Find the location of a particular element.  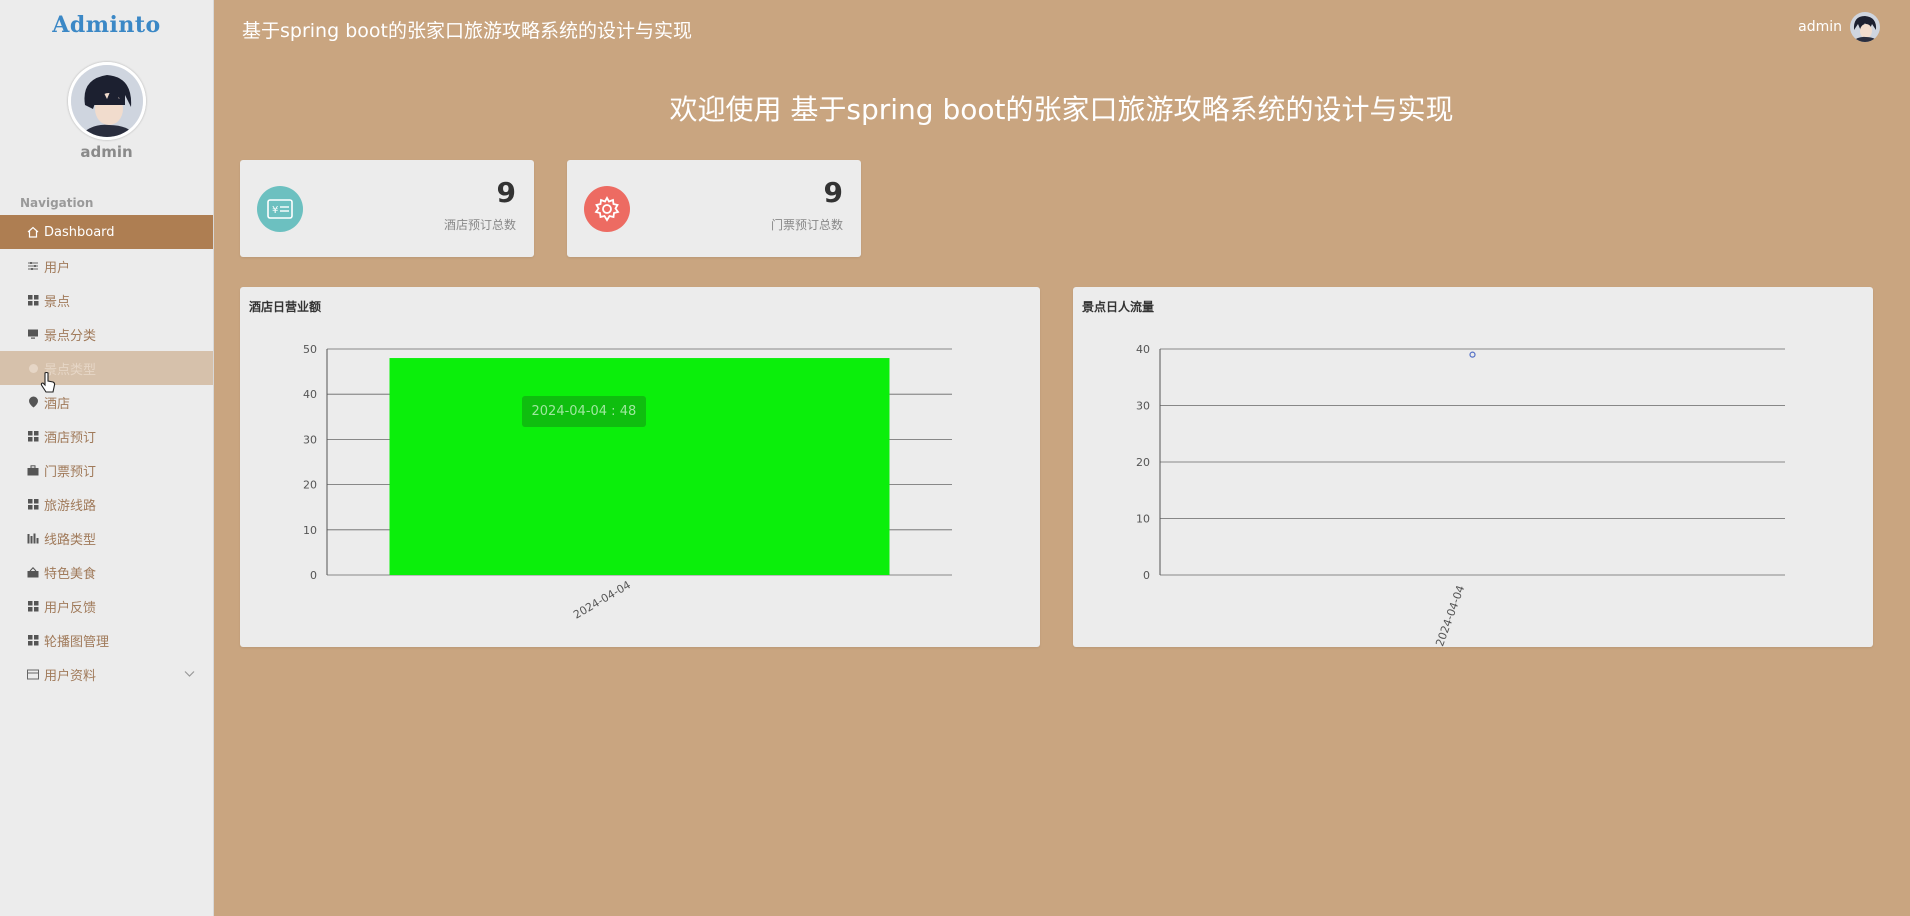

scenic-traffic-chart: 0 10 20 30 40 2024-04-04 is located at coordinates (1460, 495).